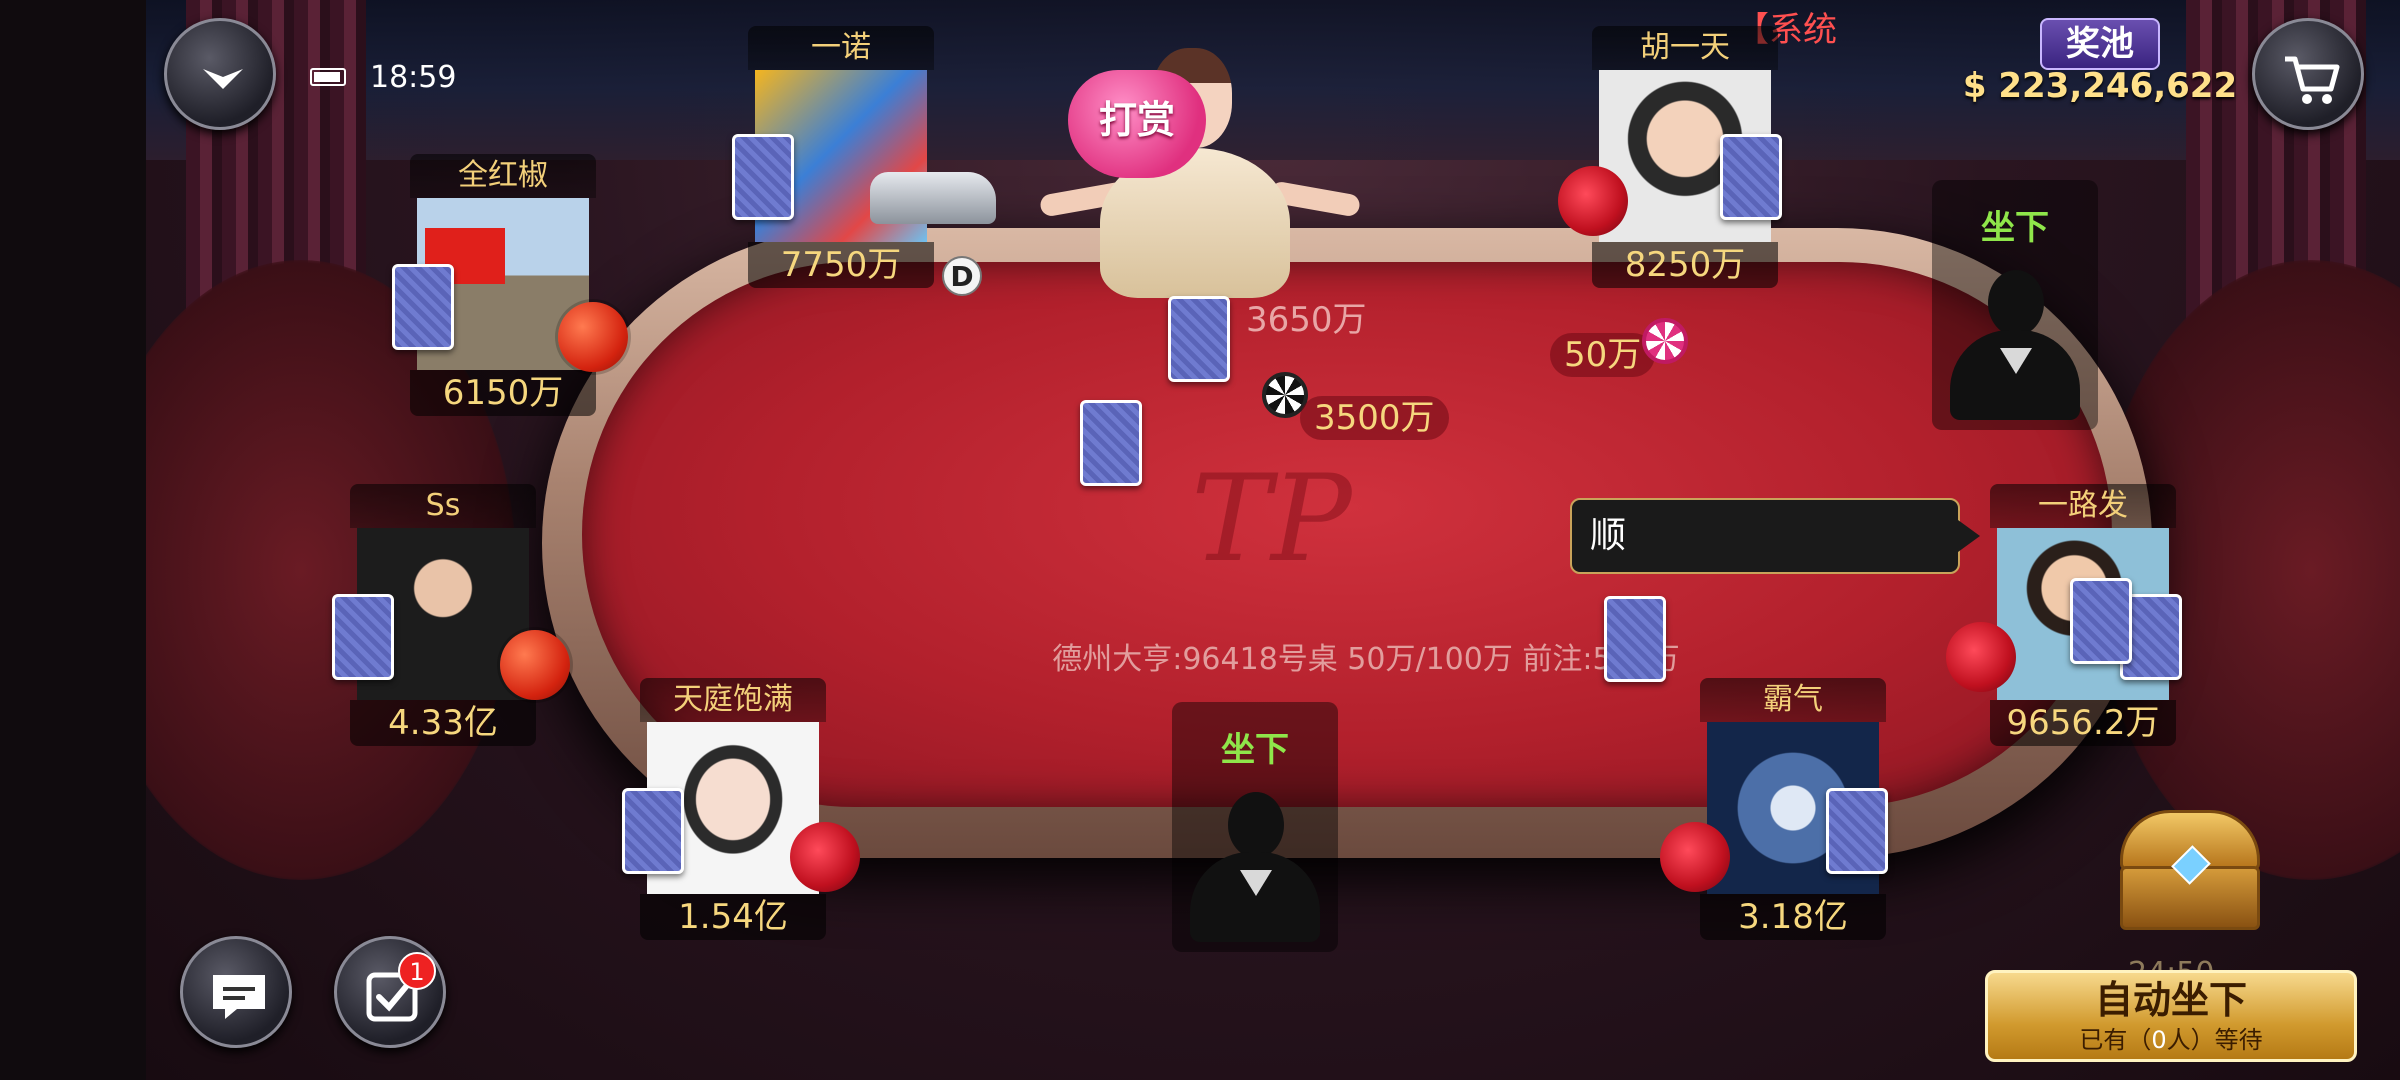 Image resolution: width=2400 pixels, height=1080 pixels. Describe the element at coordinates (443, 506) in the screenshot. I see `player-name: Ss` at that location.